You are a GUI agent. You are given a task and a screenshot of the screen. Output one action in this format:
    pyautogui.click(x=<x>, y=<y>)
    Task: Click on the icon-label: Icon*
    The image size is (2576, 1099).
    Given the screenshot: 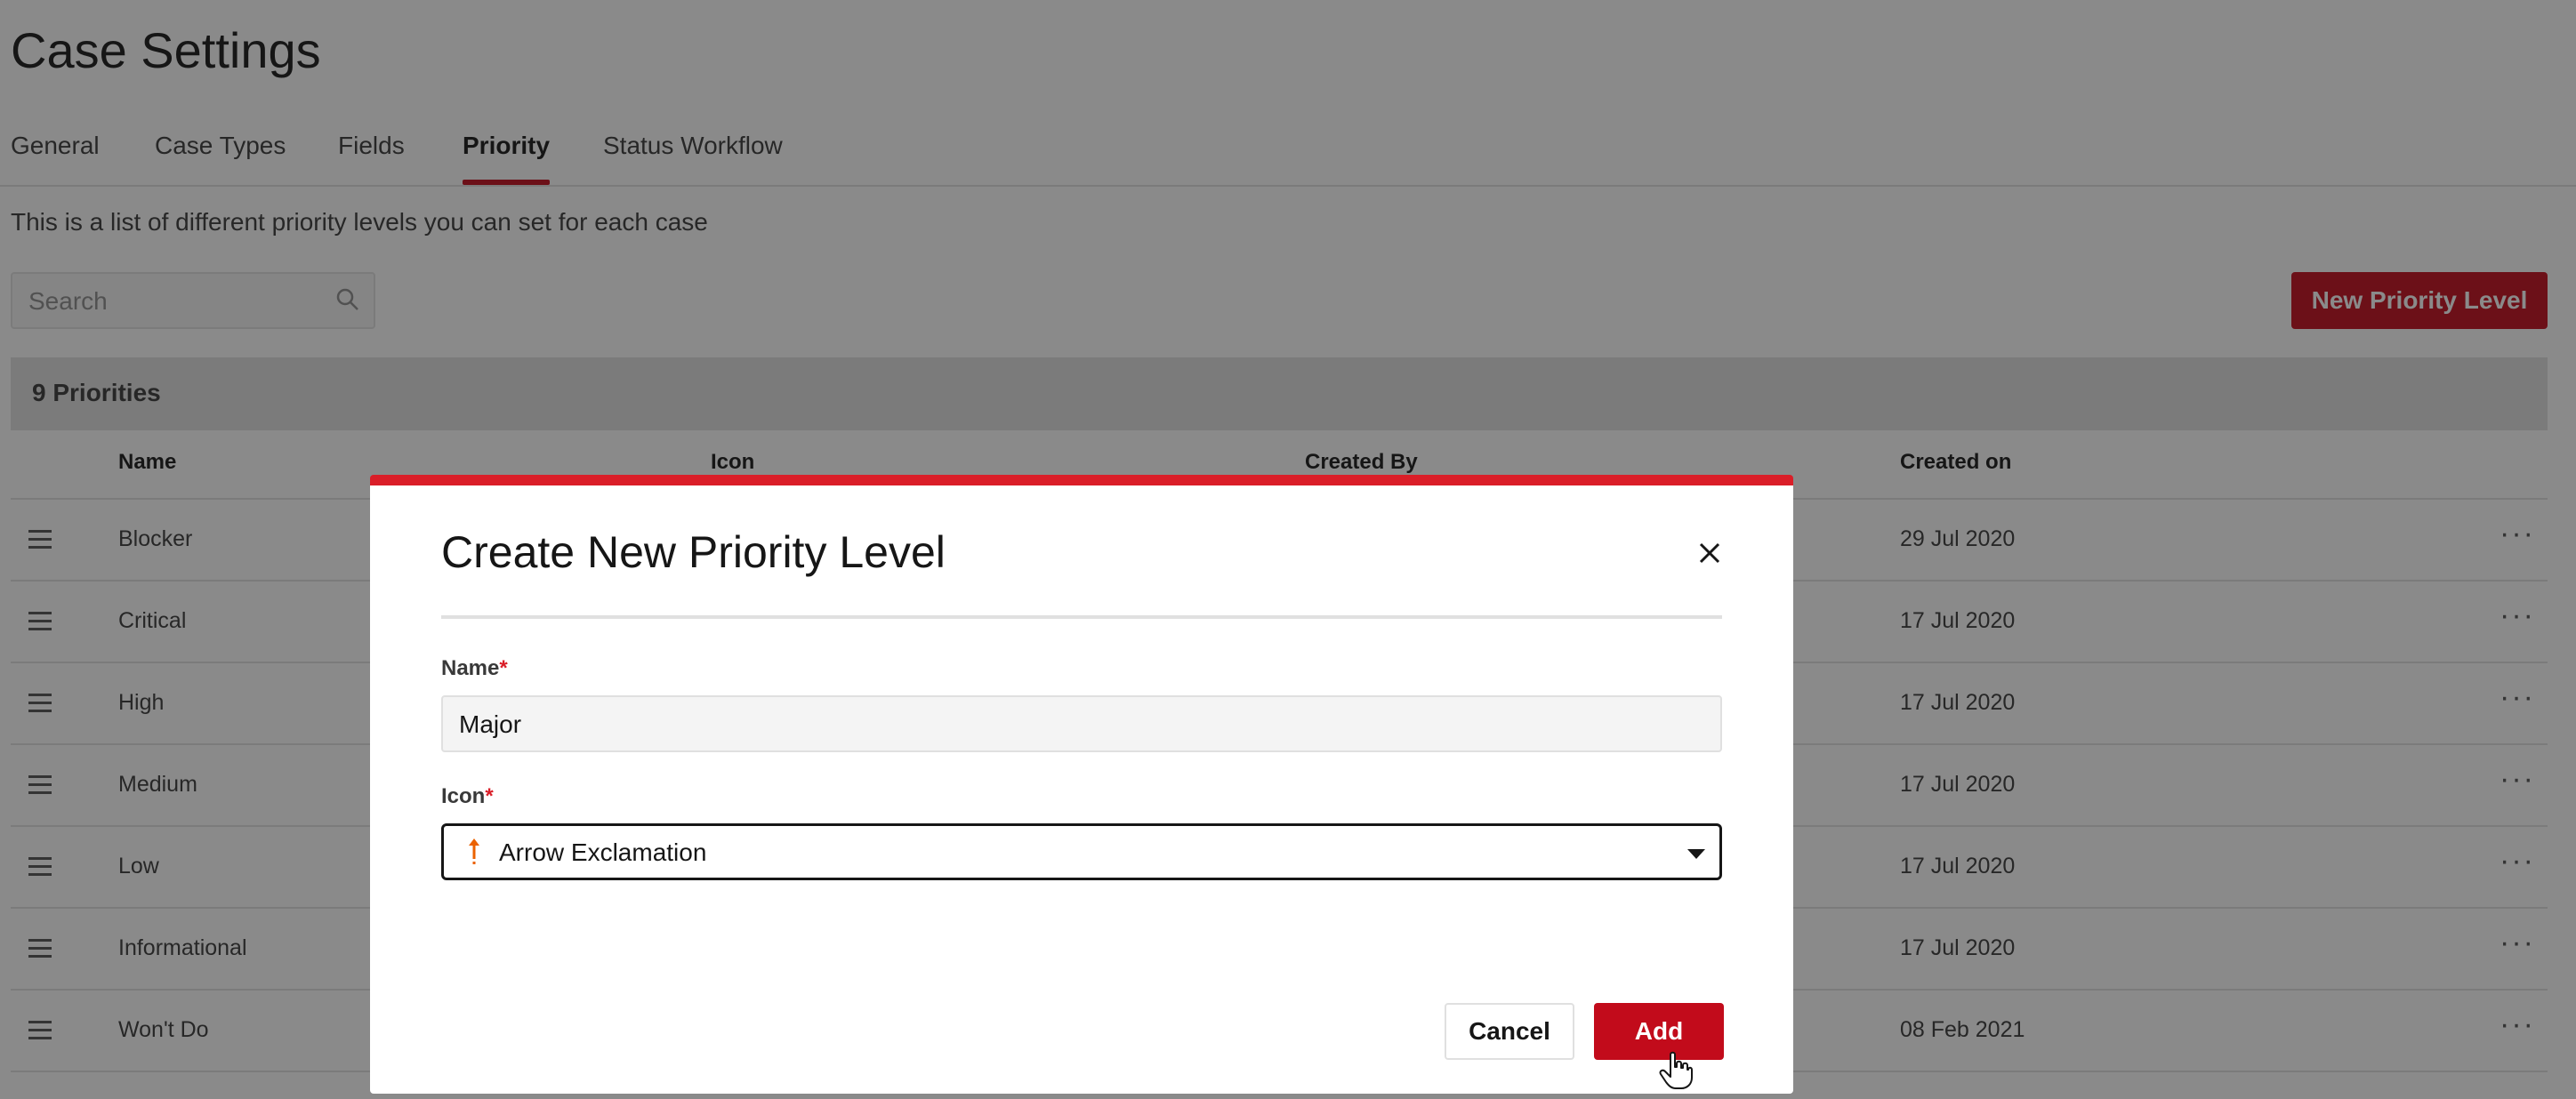 What is the action you would take?
    pyautogui.click(x=467, y=796)
    